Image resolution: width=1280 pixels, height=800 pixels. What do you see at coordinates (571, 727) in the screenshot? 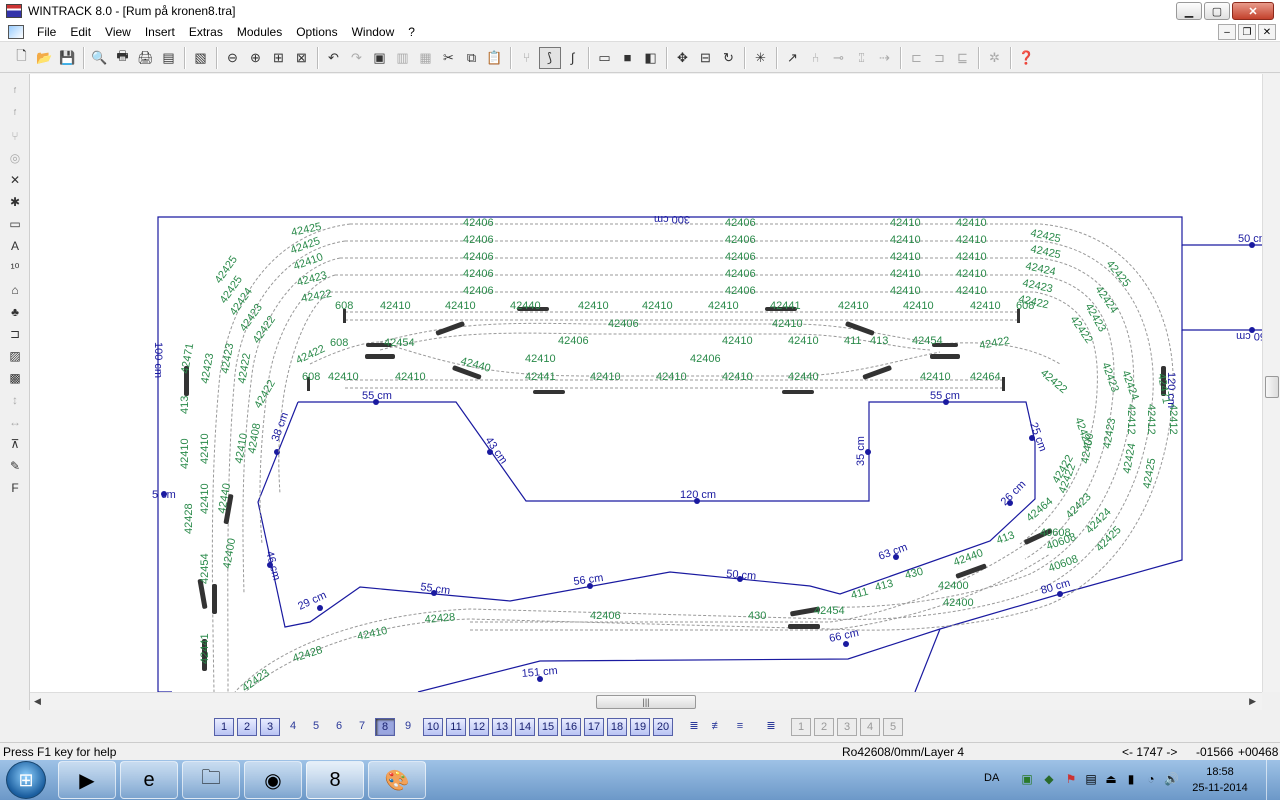
I see `layer-button-16: 16` at bounding box center [571, 727].